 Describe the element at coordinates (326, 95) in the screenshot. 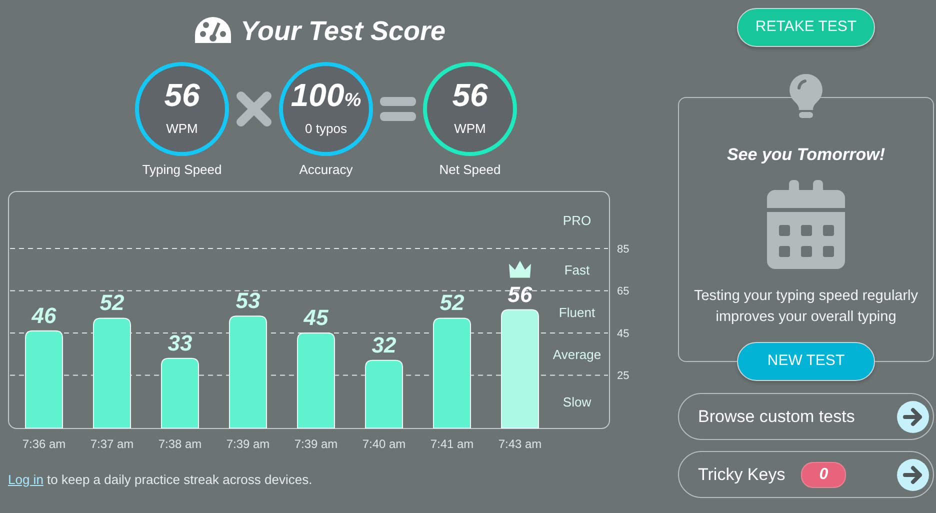

I see `score-value: 100%` at that location.